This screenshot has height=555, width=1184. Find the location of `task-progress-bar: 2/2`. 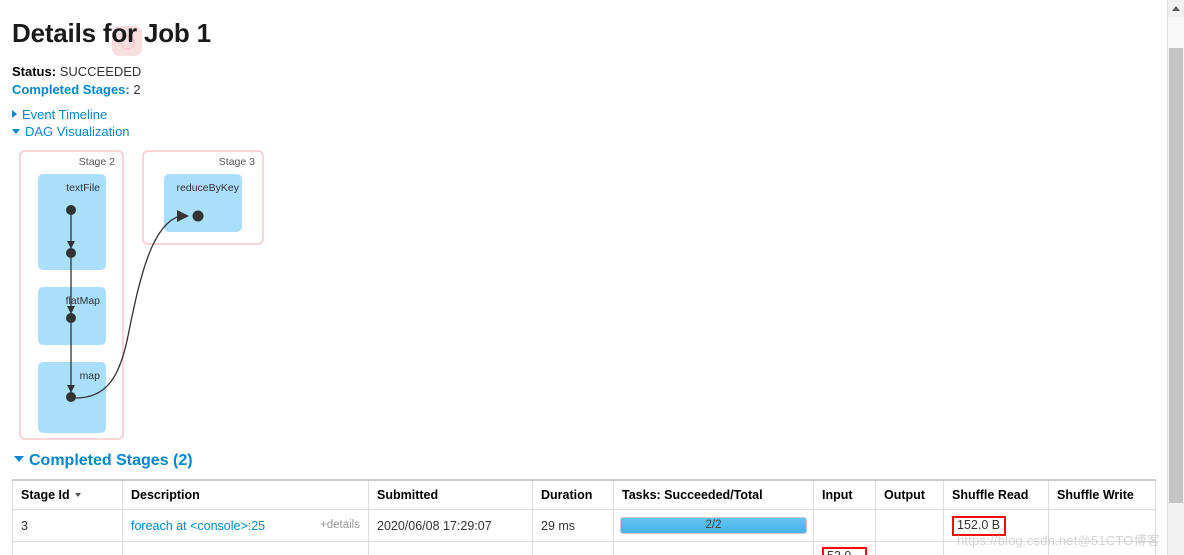

task-progress-bar: 2/2 is located at coordinates (713, 525).